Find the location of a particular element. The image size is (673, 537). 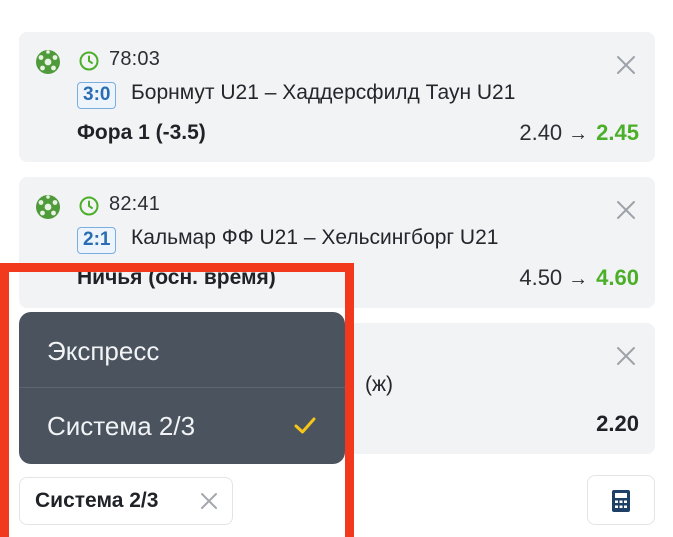

bet-type-menu: Экспресс Система 2/3 is located at coordinates (182, 388).